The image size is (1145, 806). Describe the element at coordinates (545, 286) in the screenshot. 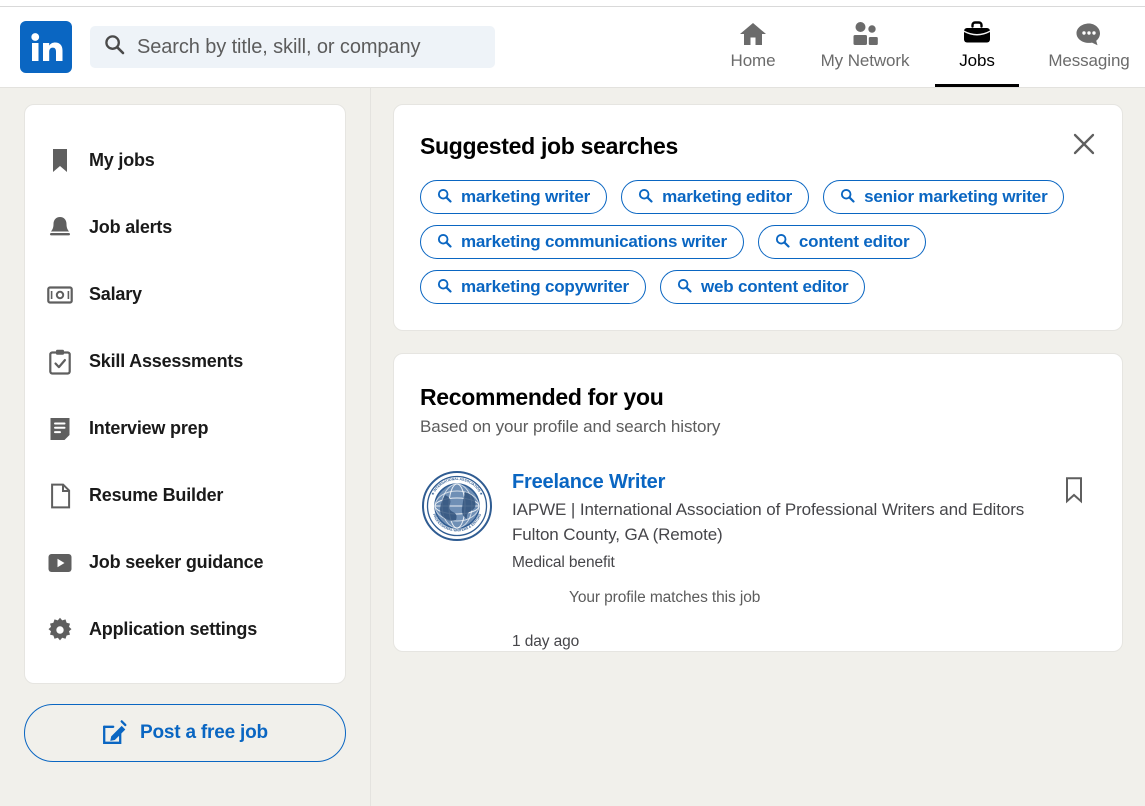

I see `suggested-search-label: marketing copywriter` at that location.